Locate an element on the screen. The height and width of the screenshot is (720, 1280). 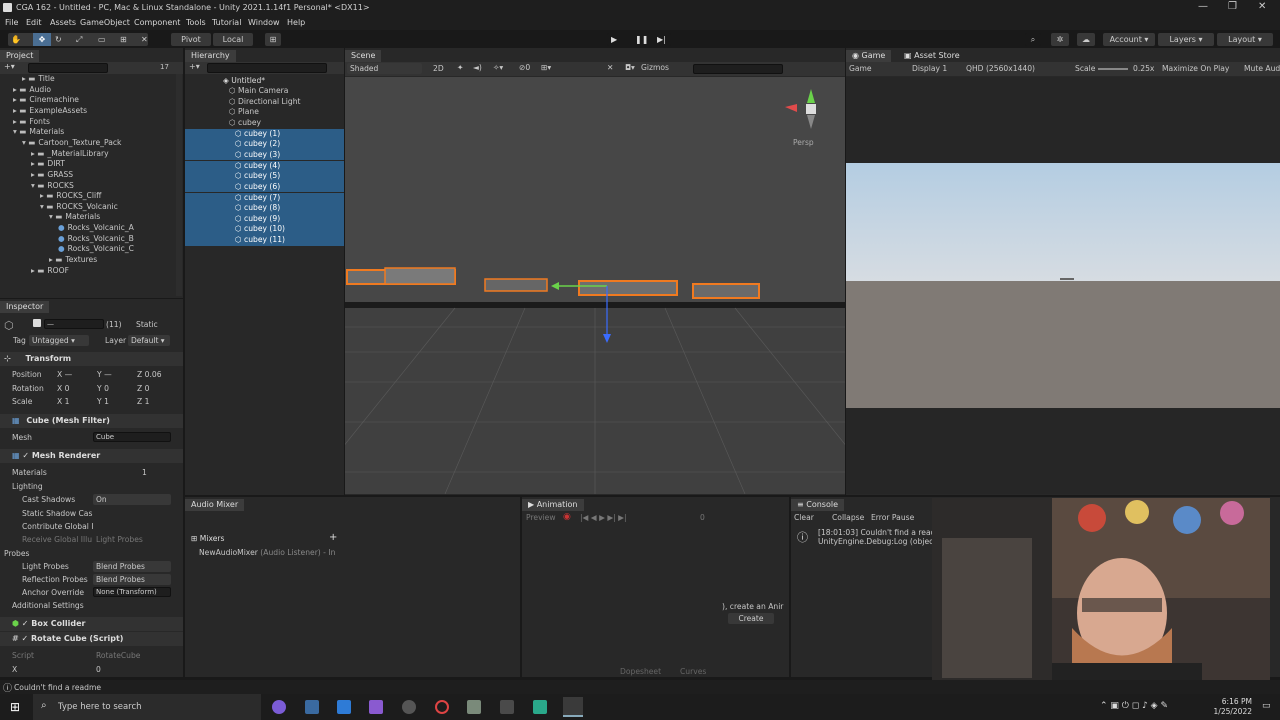
hidden-objects-icon: ⊘0 is located at coordinates (524, 67).